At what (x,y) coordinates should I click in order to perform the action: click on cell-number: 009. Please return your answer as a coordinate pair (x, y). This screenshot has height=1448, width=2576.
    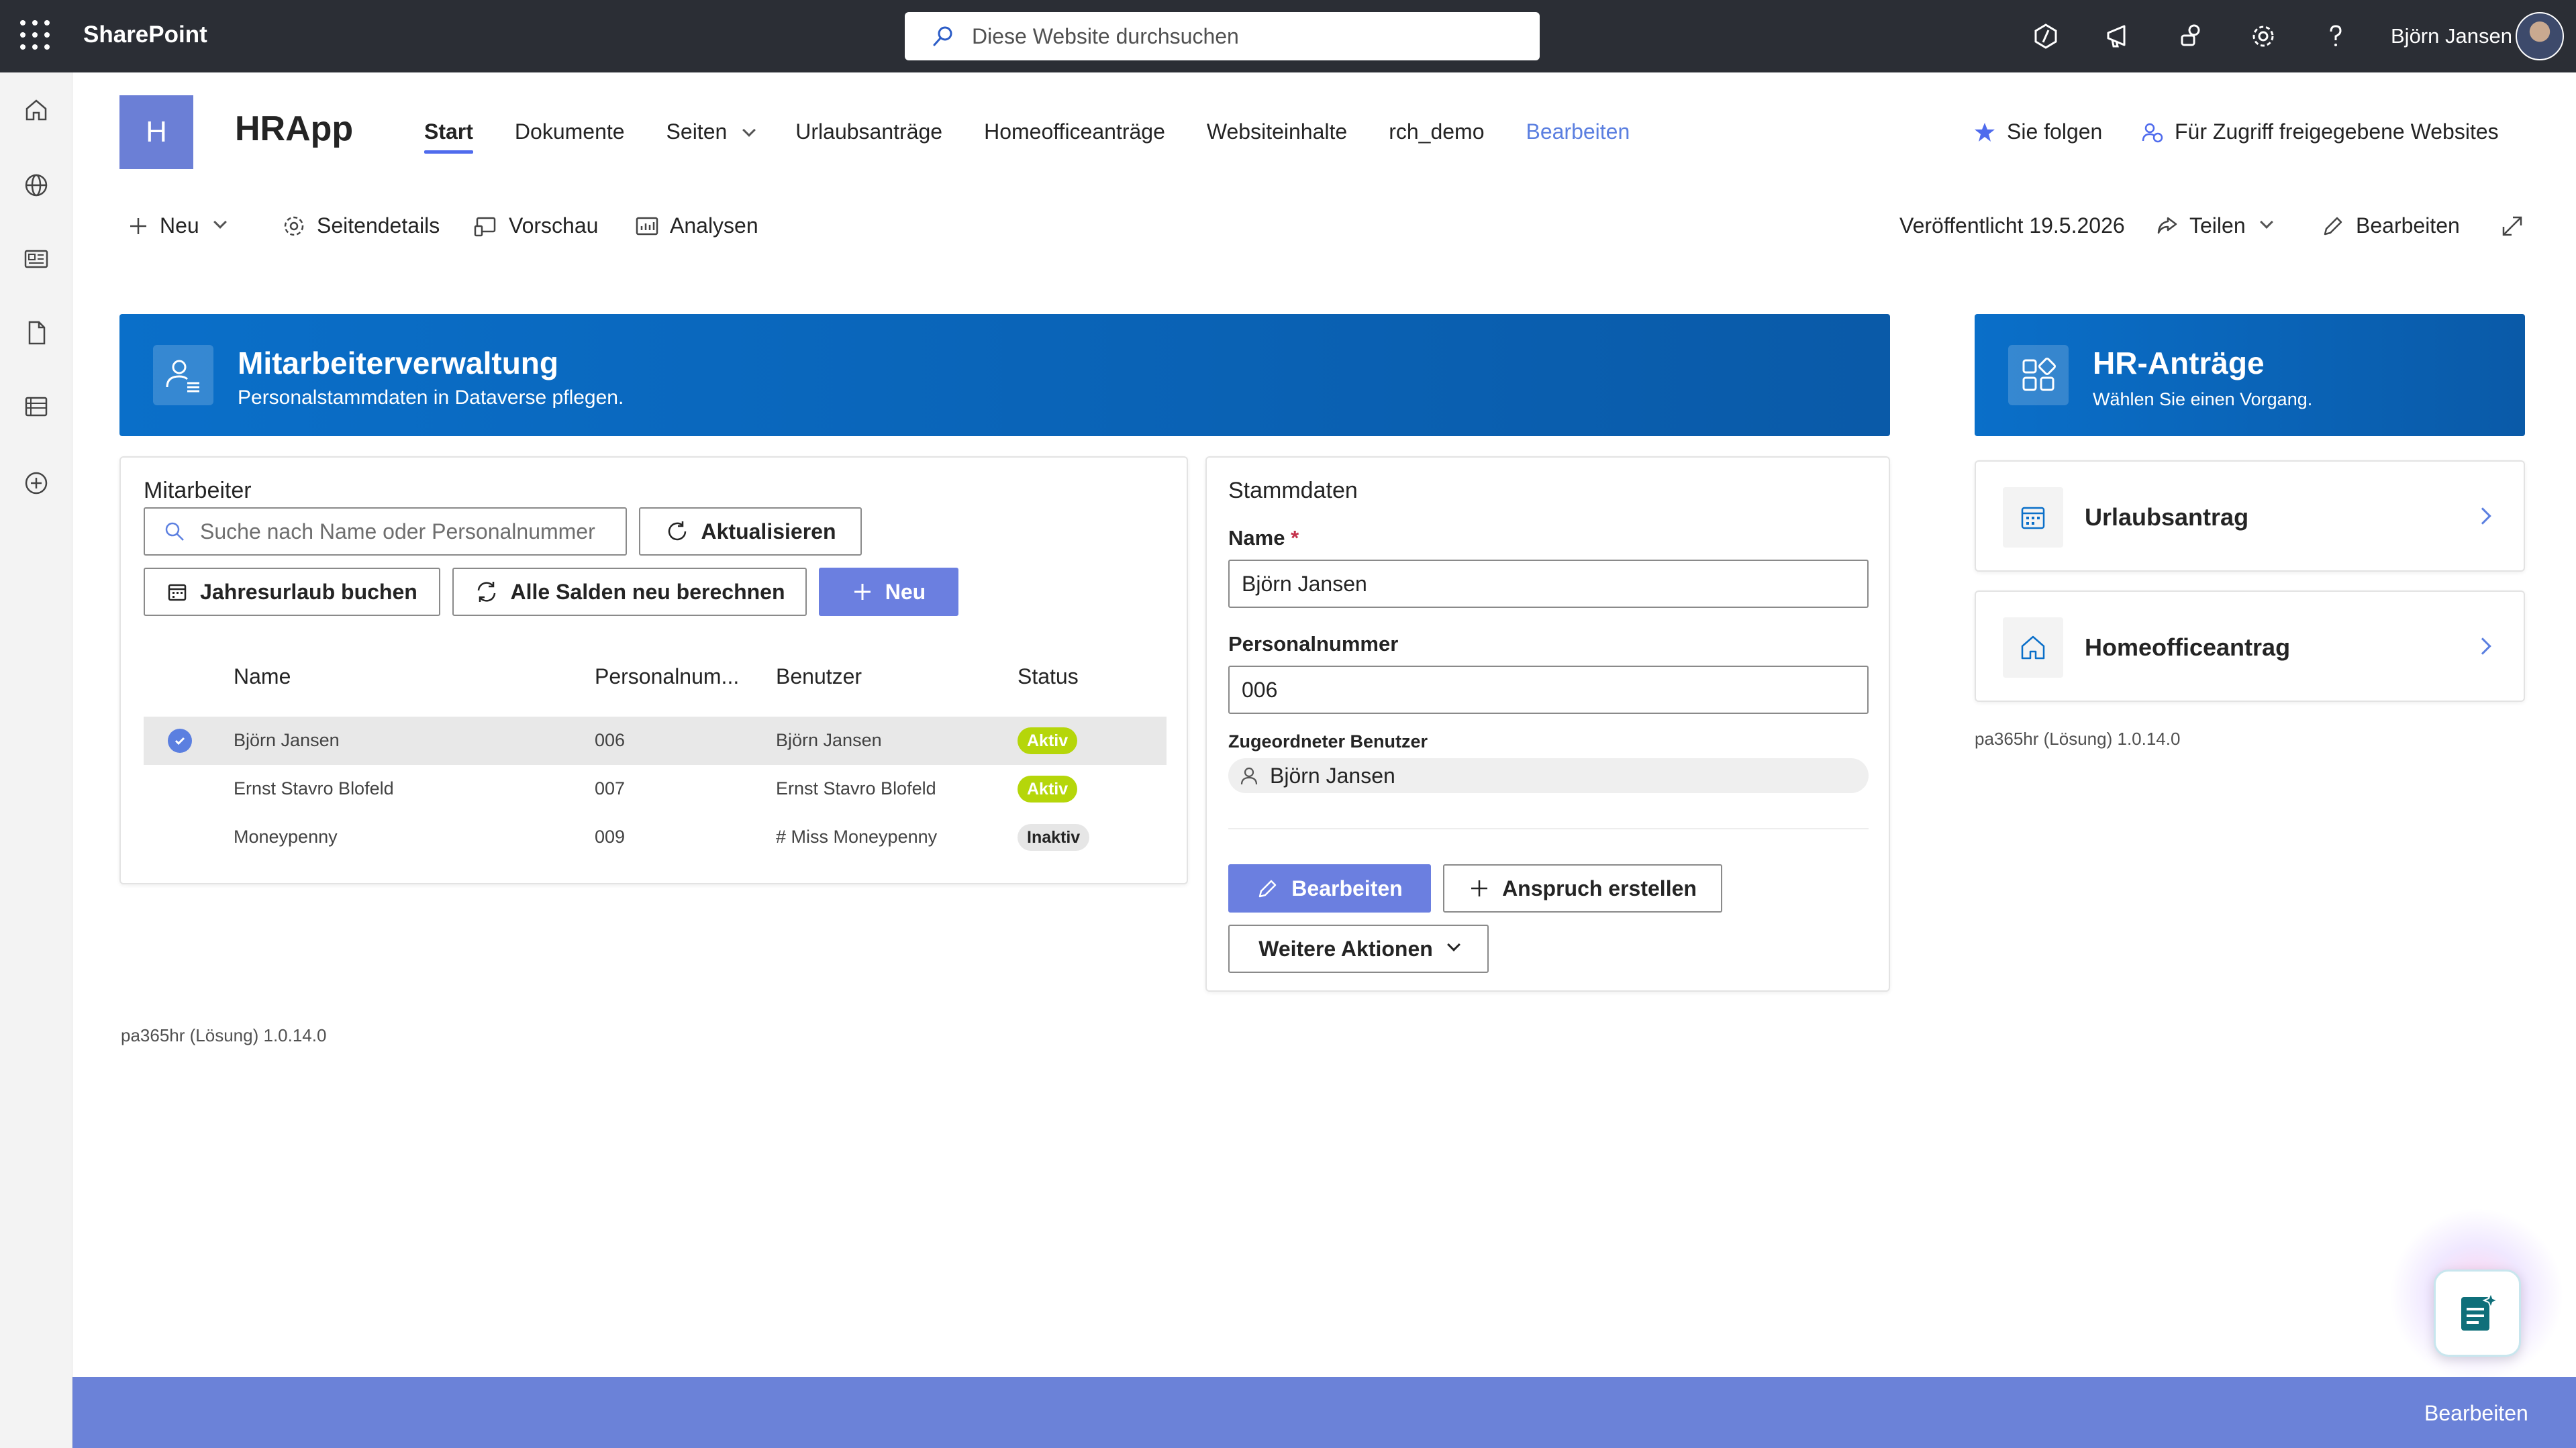
    Looking at the image, I should click on (610, 837).